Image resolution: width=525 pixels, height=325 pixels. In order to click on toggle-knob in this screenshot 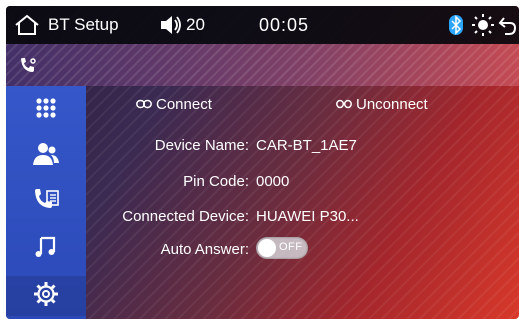, I will do `click(267, 248)`.